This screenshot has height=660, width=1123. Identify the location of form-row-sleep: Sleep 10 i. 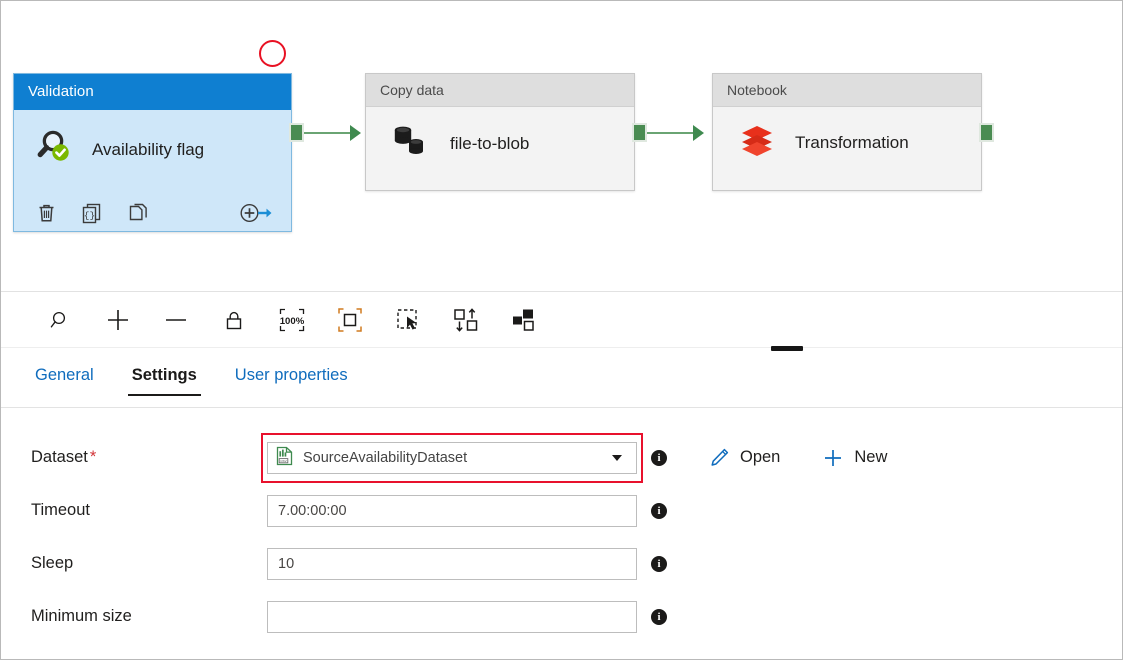
(561, 563).